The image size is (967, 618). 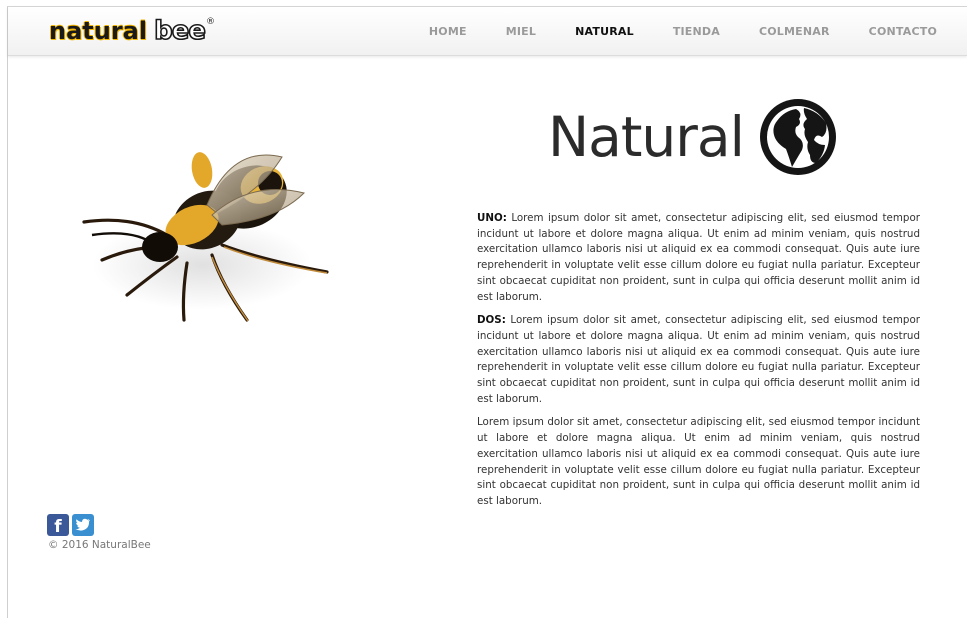 I want to click on nav-miel: MIEL, so click(x=521, y=31).